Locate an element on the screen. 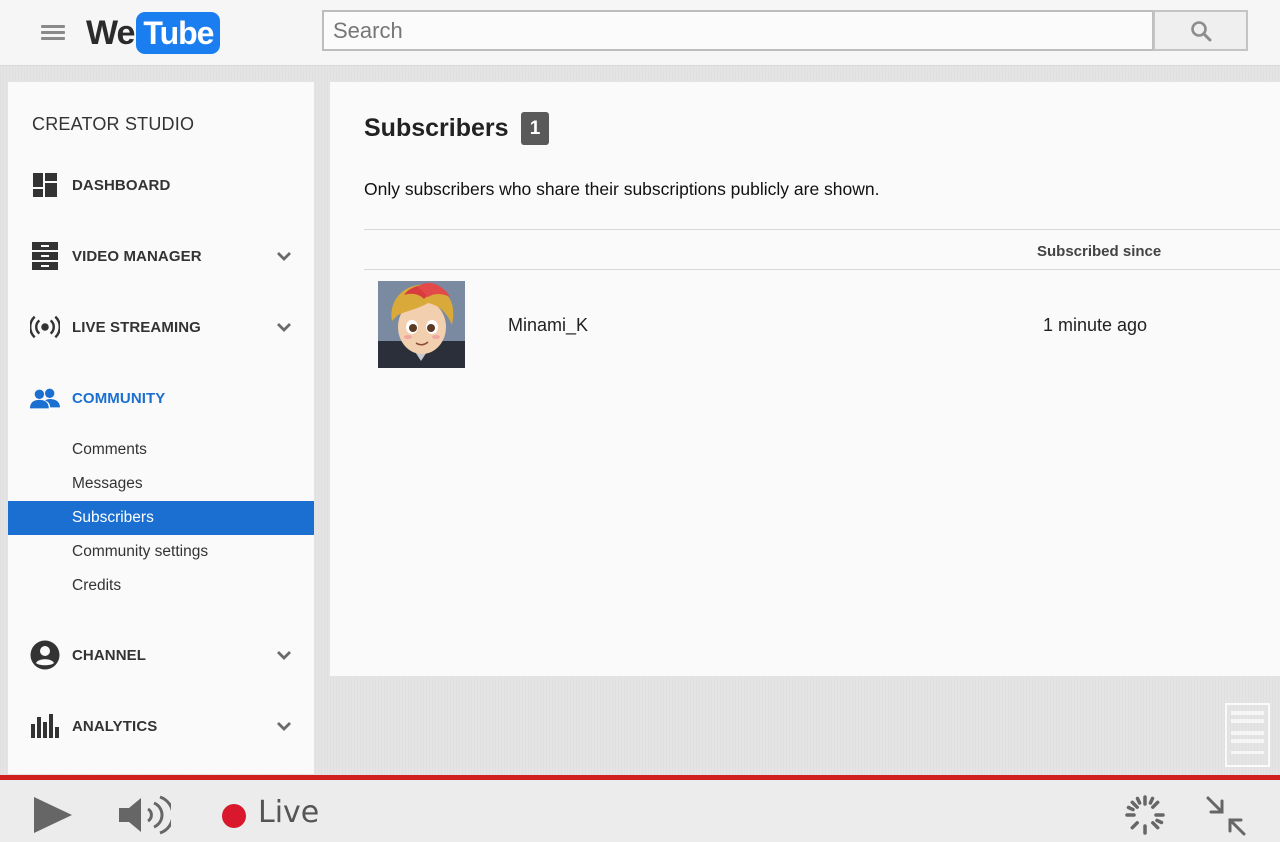 Image resolution: width=1280 pixels, height=842 pixels. submenu-item-label: Credits is located at coordinates (97, 585).